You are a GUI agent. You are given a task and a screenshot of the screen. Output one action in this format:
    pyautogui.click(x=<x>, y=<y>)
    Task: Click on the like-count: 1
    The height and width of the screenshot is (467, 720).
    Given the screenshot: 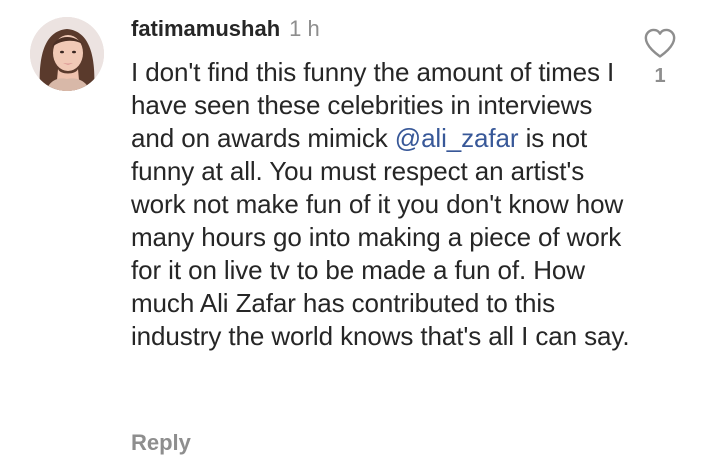 What is the action you would take?
    pyautogui.click(x=660, y=76)
    